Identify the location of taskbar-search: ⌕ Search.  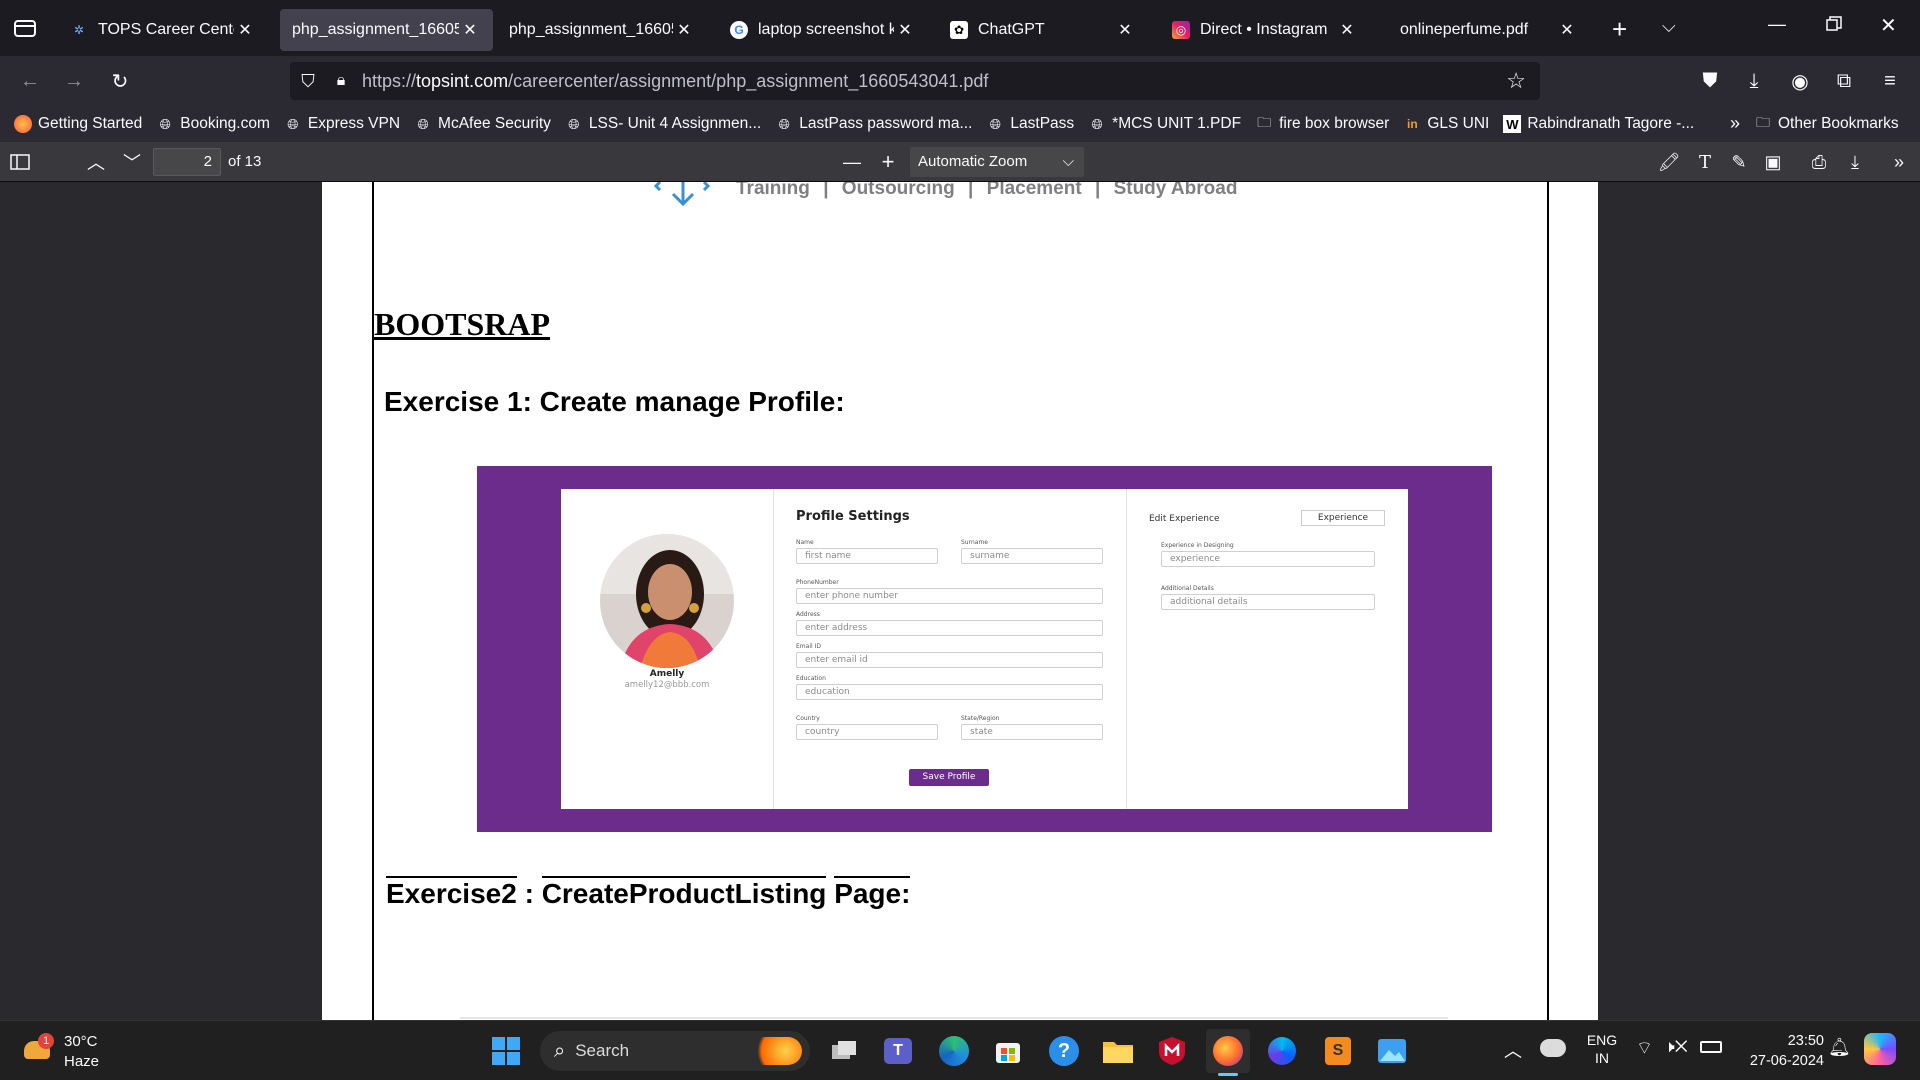
(675, 1051).